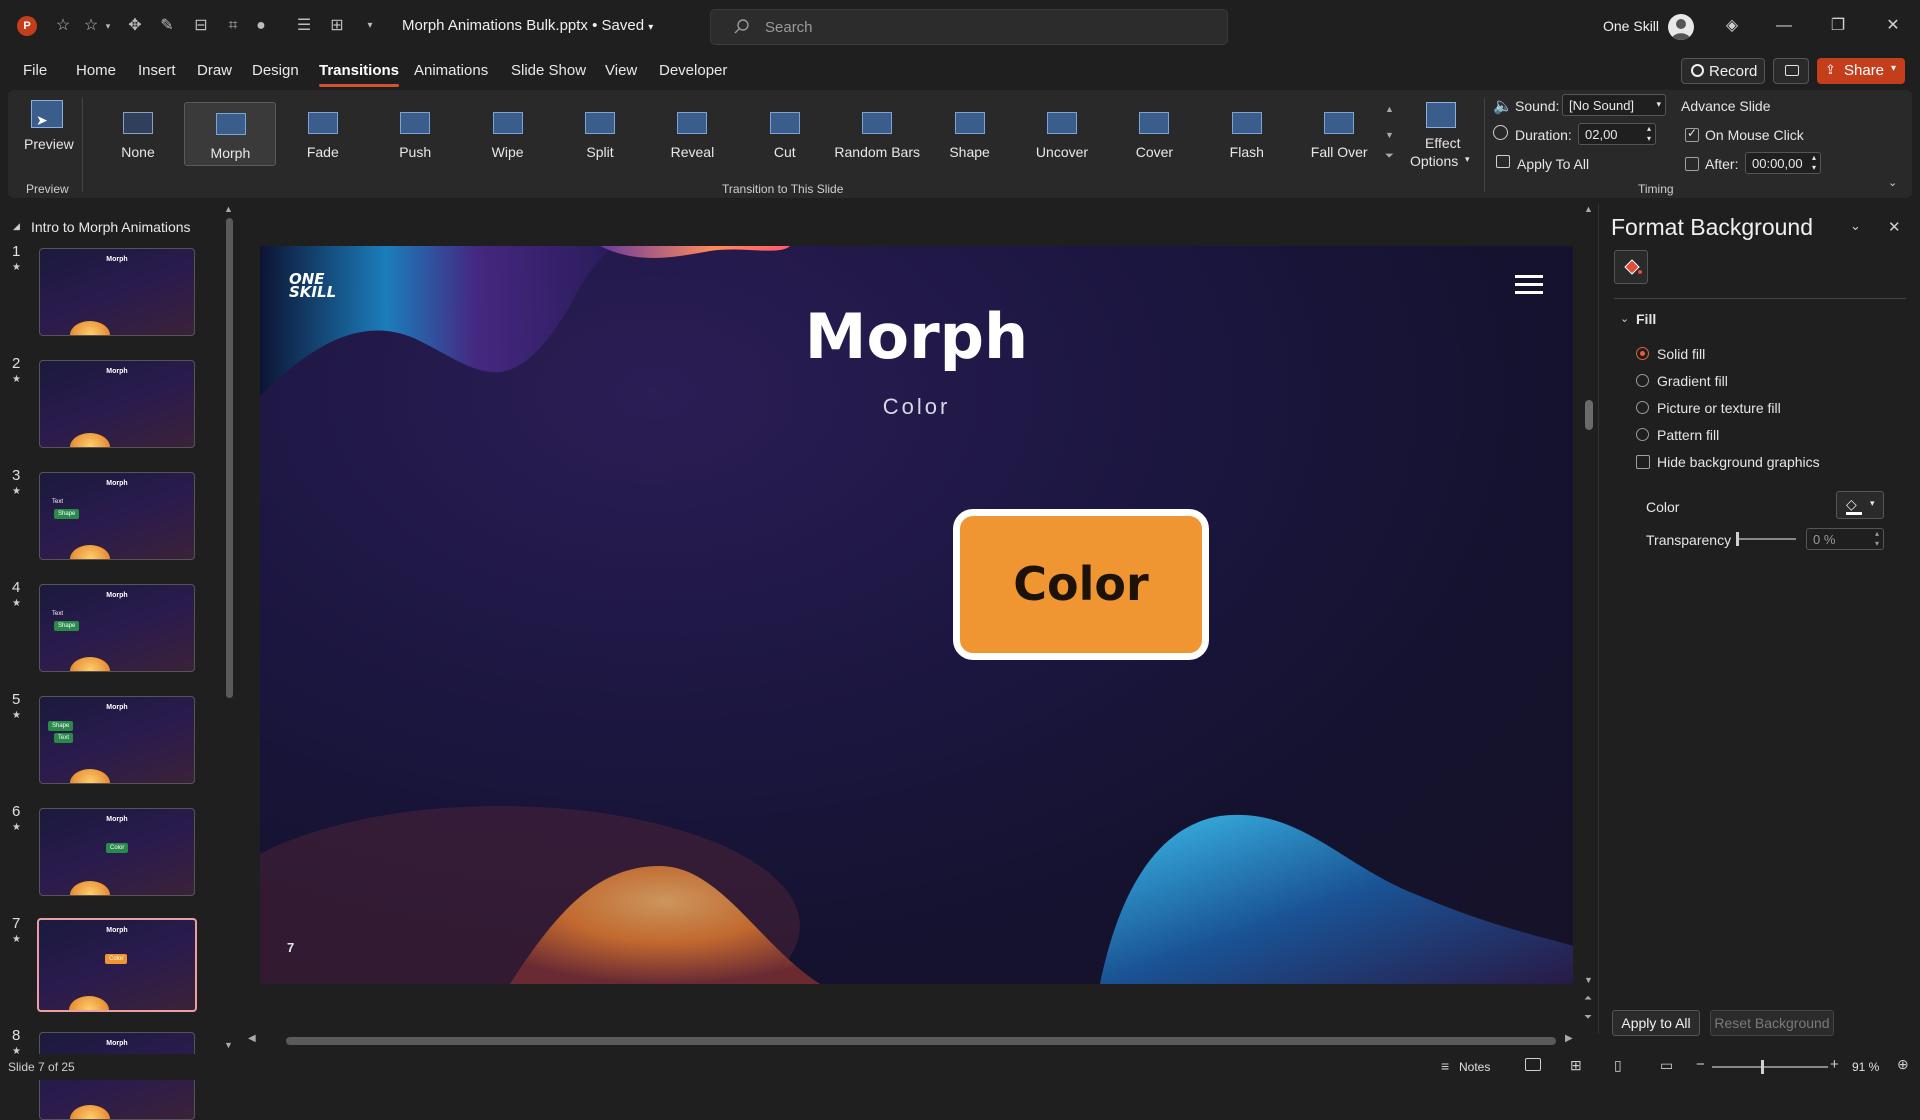  Describe the element at coordinates (785, 134) in the screenshot. I see `transition-cut: Cut` at that location.